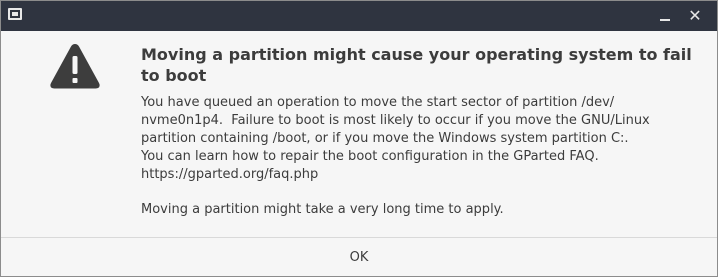  I want to click on warning-icon, so click(75, 66).